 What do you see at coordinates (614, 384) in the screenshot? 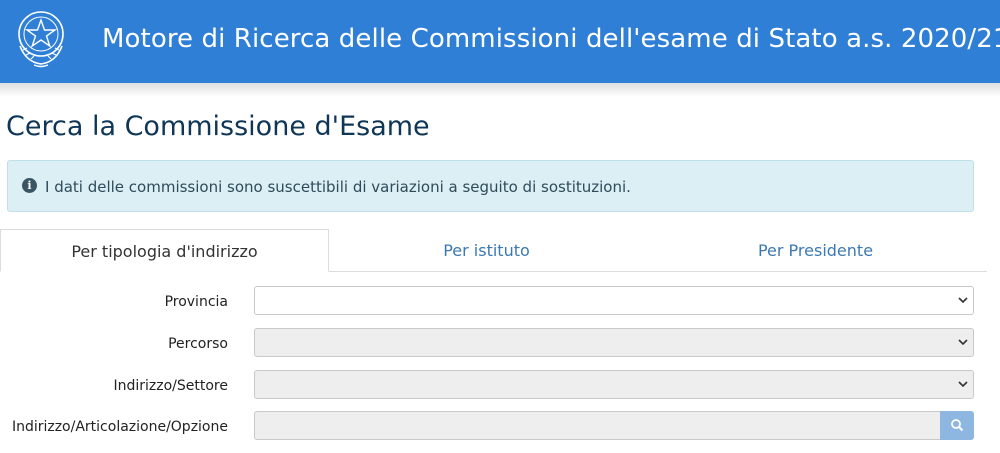
I see `indirizzo-settore-select` at bounding box center [614, 384].